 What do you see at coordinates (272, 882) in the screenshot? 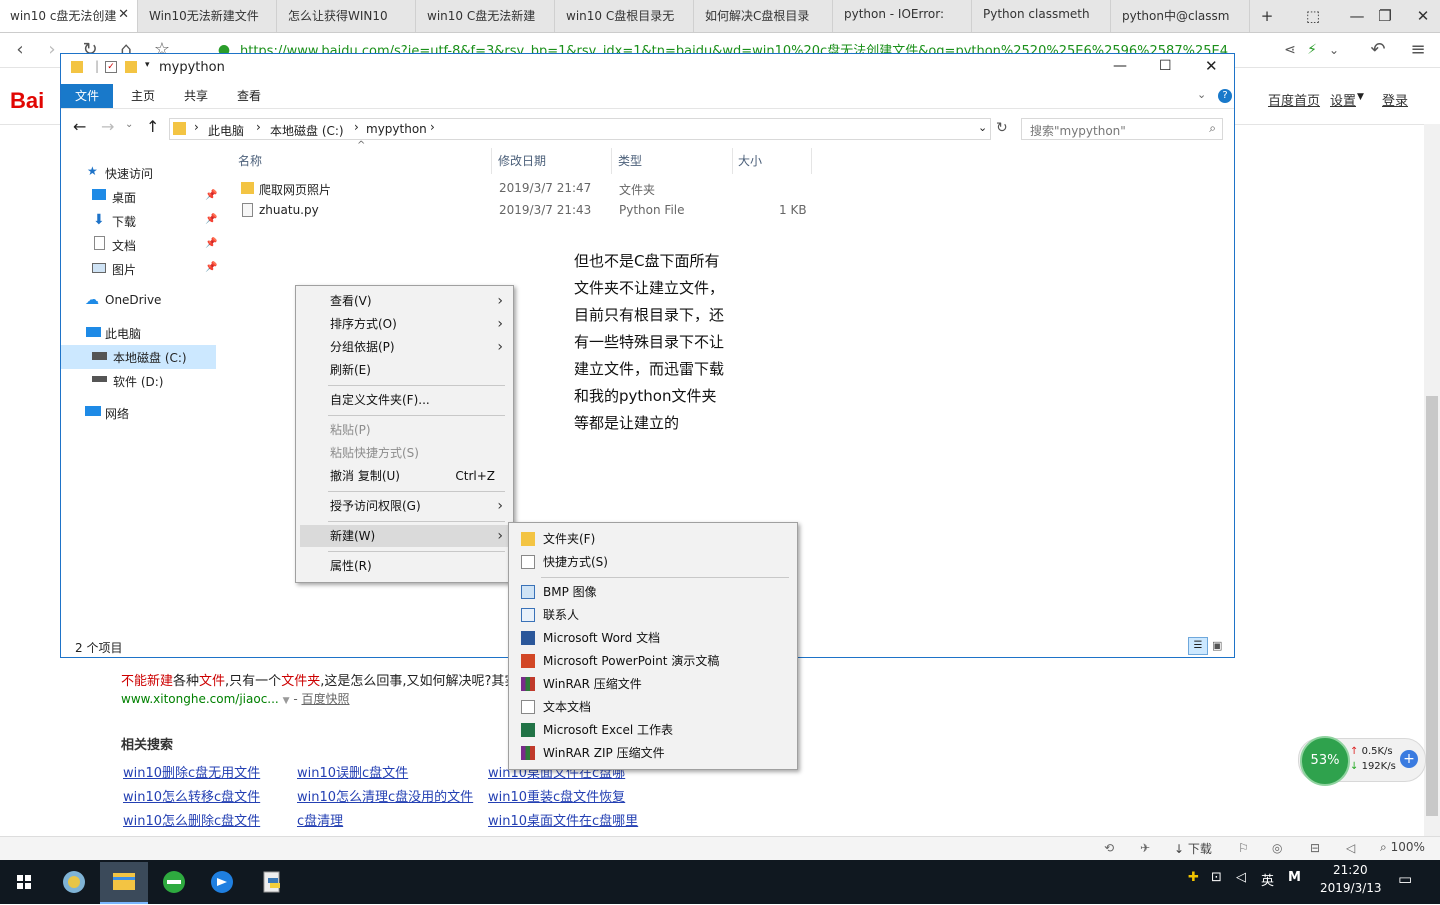
I see `app-icon` at bounding box center [272, 882].